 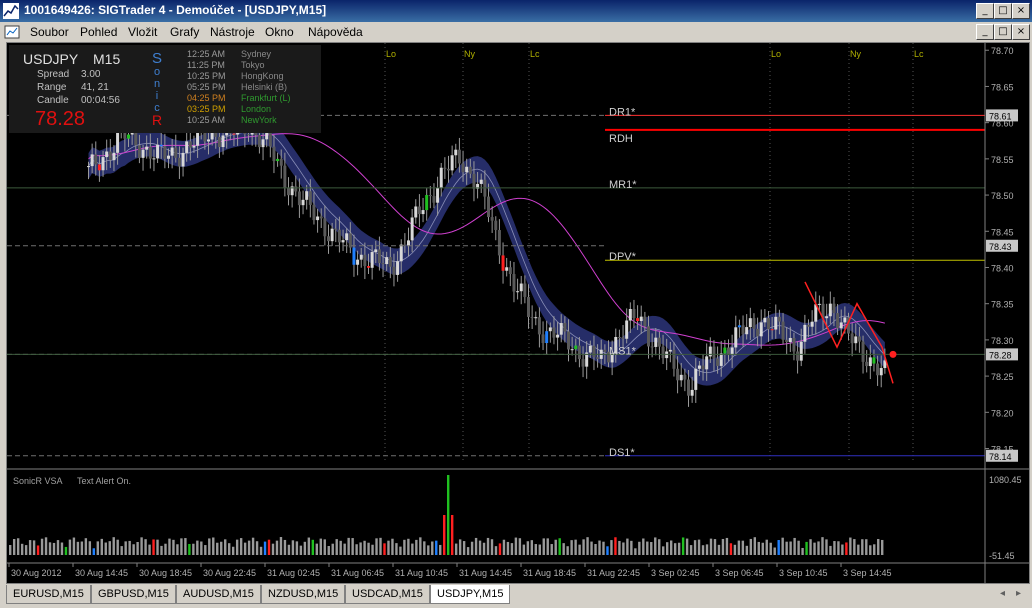 What do you see at coordinates (303, 594) in the screenshot?
I see `tab-nzdusd-m15: NZDUSD,M15` at bounding box center [303, 594].